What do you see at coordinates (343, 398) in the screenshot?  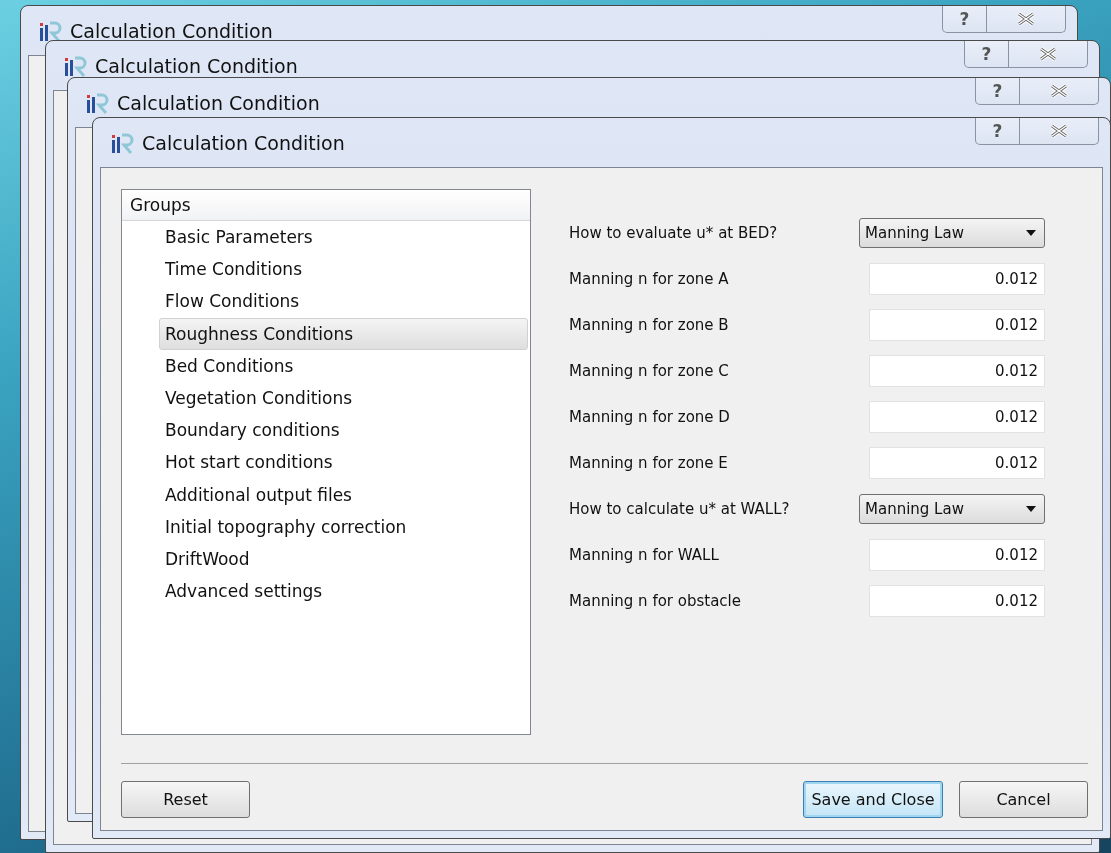 I see `group-item: Vegetation Conditions` at bounding box center [343, 398].